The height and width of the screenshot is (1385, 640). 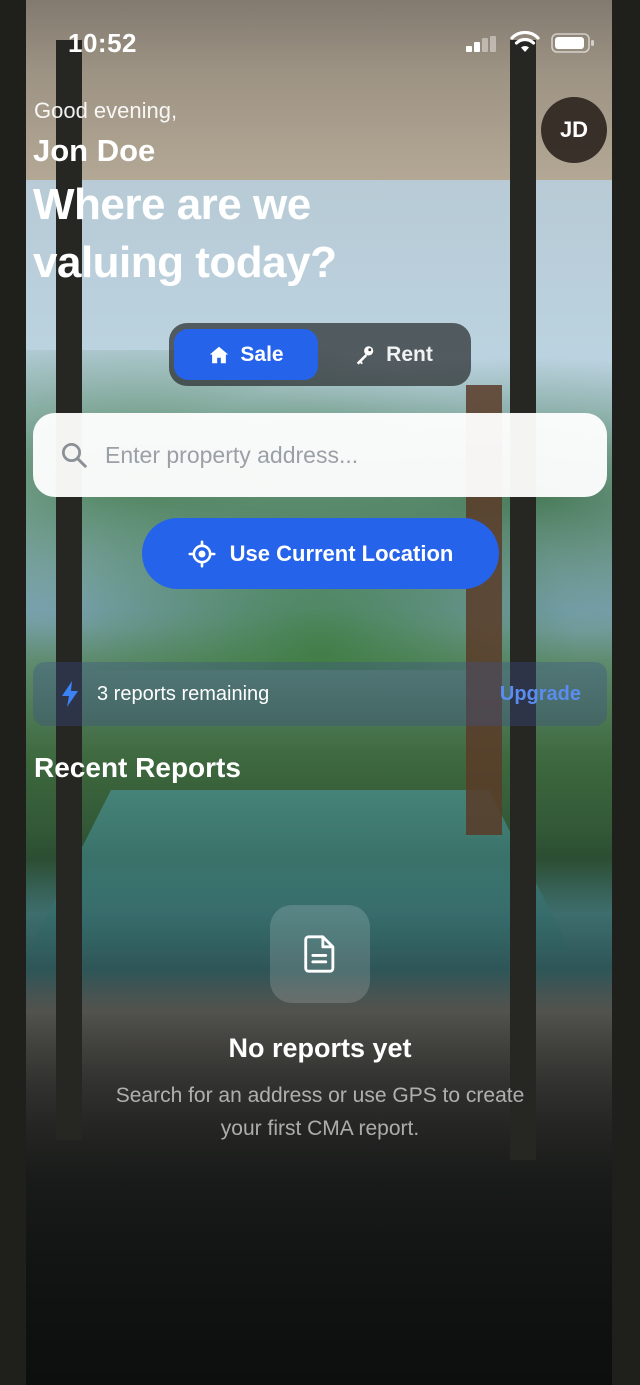 I want to click on avatar: JD, so click(x=574, y=130).